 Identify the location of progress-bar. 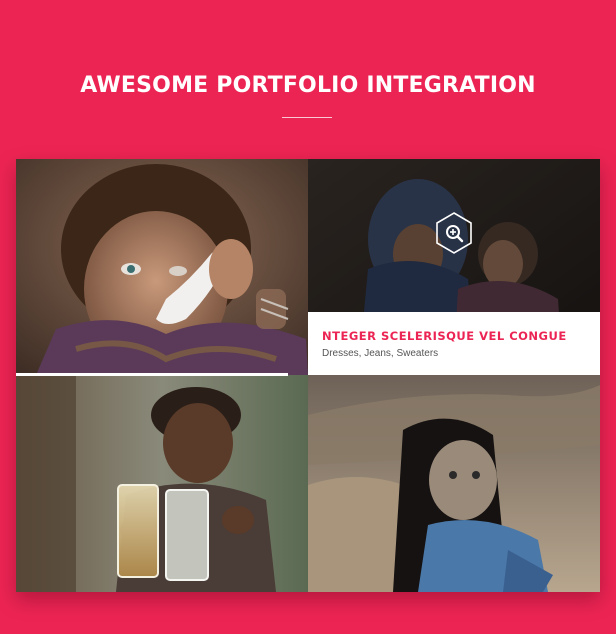
(152, 374).